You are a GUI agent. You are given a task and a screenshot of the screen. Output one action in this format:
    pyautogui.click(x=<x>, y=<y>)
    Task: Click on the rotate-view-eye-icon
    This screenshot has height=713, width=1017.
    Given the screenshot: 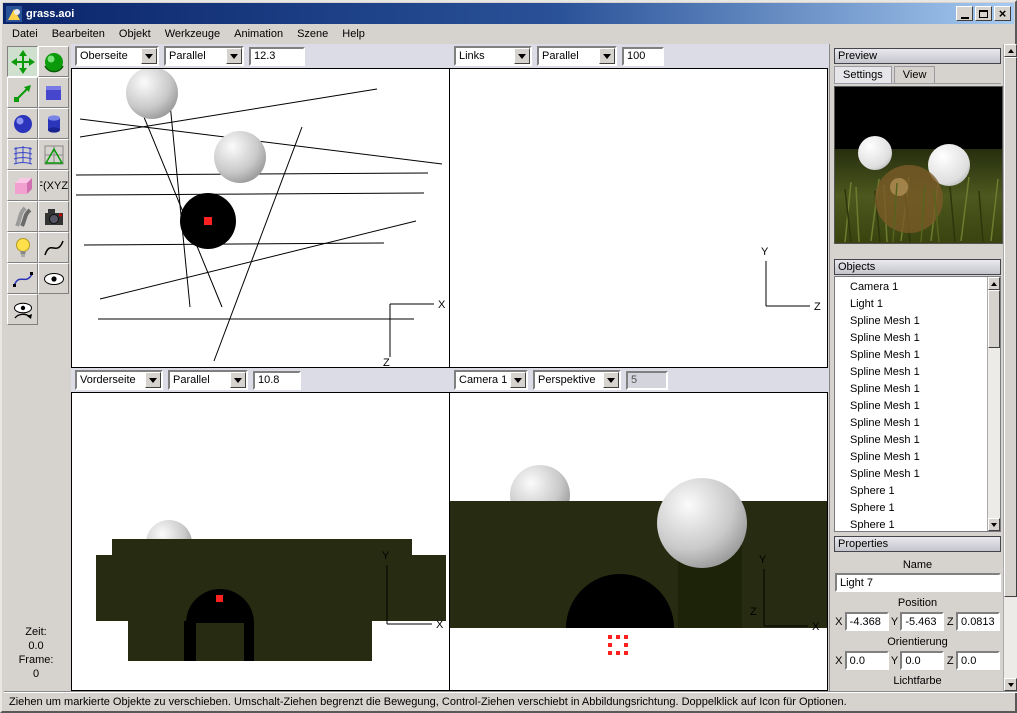 What is the action you would take?
    pyautogui.click(x=22, y=310)
    